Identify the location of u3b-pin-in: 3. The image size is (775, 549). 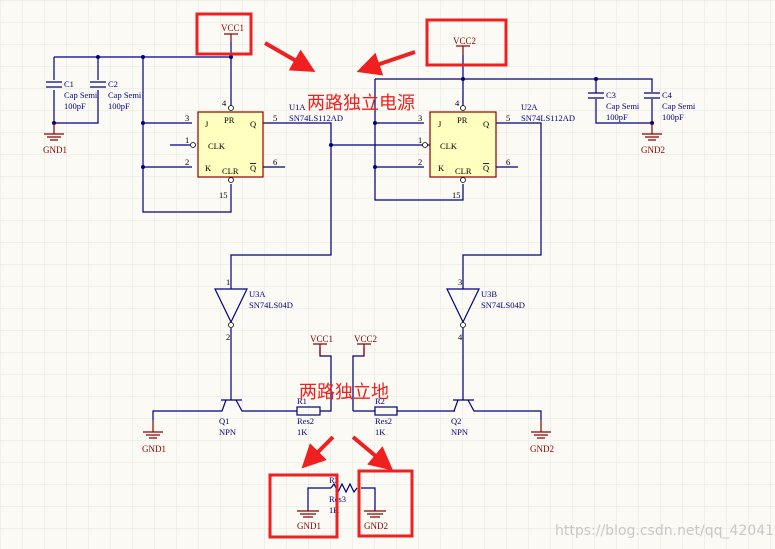
(460, 282).